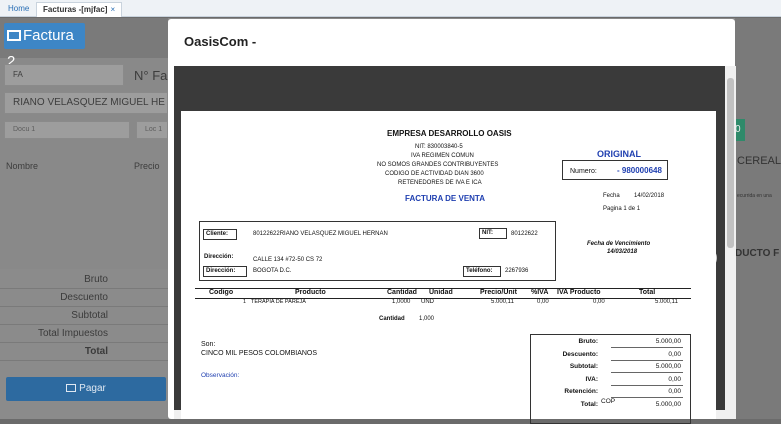 The image size is (781, 424). Describe the element at coordinates (445, 198) in the screenshot. I see `document-type: FACTURA DE VENTA` at that location.